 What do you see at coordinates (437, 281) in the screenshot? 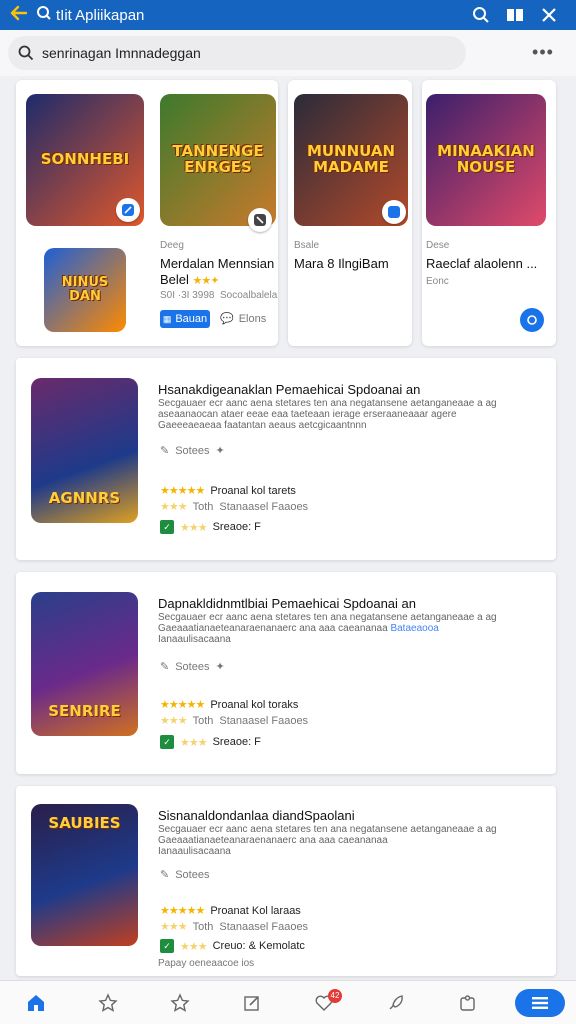
I see `subtitle-label: Eonc` at bounding box center [437, 281].